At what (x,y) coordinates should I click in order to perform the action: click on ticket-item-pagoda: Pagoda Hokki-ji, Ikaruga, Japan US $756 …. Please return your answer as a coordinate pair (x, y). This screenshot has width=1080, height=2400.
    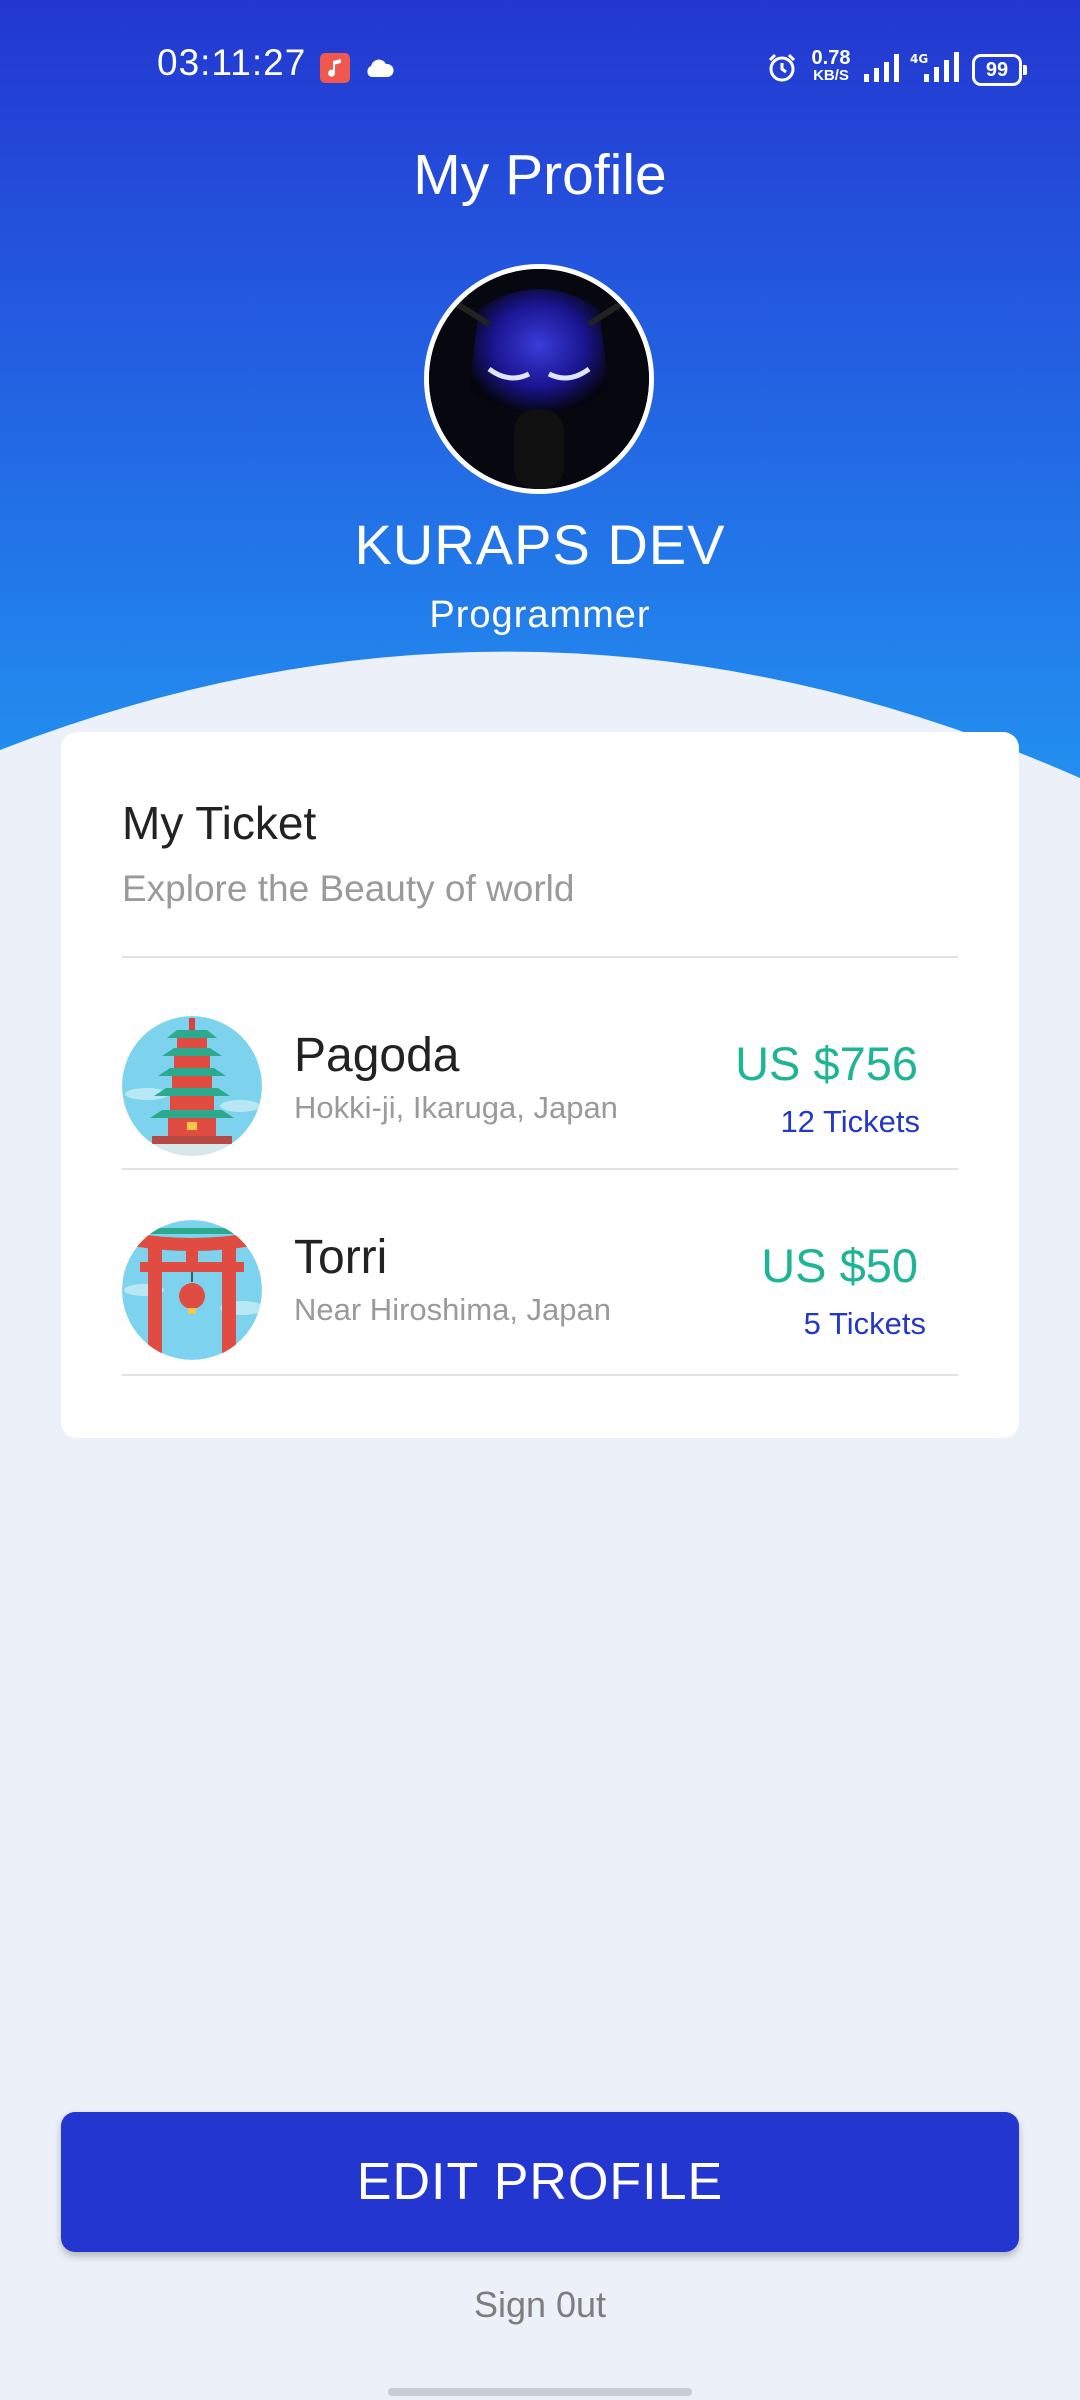
    Looking at the image, I should click on (540, 1116).